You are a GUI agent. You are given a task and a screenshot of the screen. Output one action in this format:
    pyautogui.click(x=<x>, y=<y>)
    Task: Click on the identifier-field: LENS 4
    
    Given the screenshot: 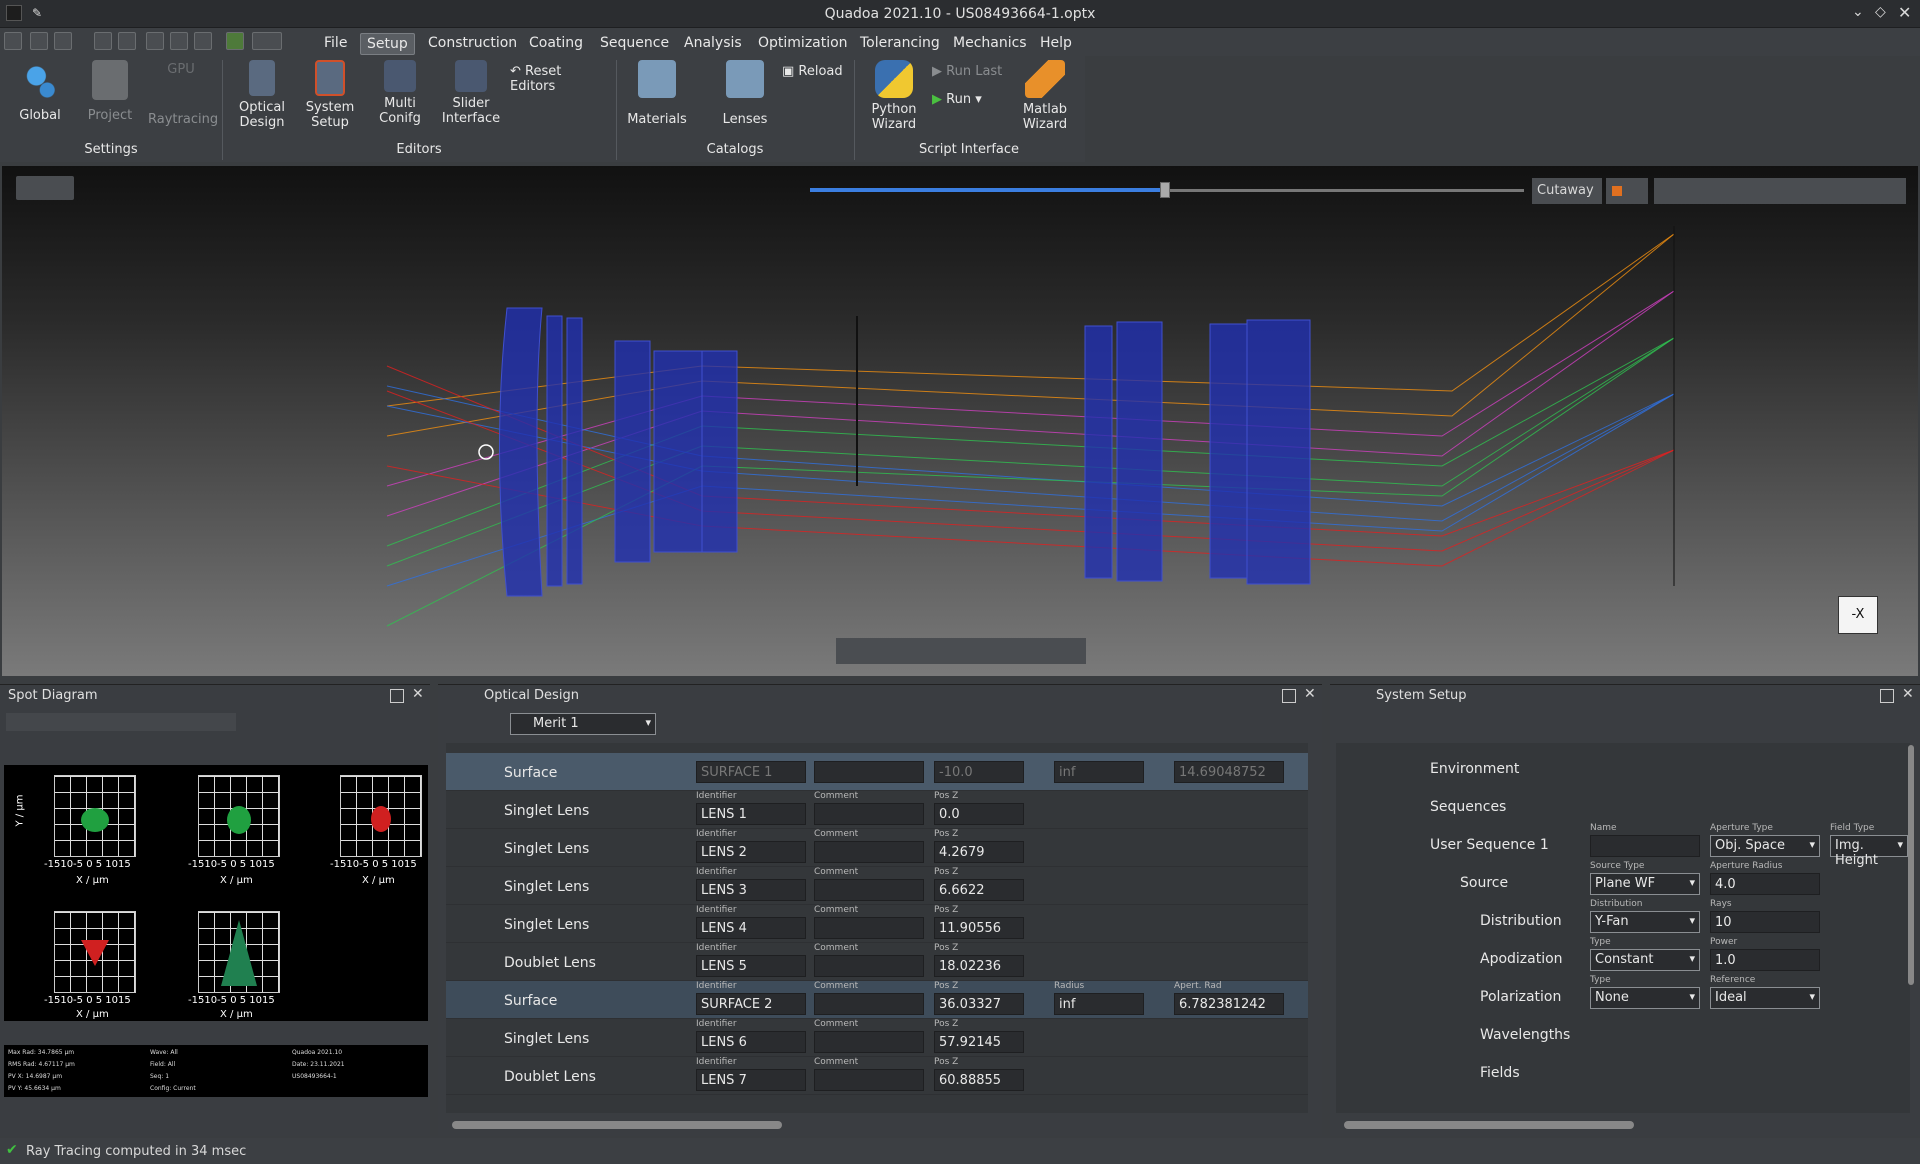 What is the action you would take?
    pyautogui.click(x=751, y=928)
    